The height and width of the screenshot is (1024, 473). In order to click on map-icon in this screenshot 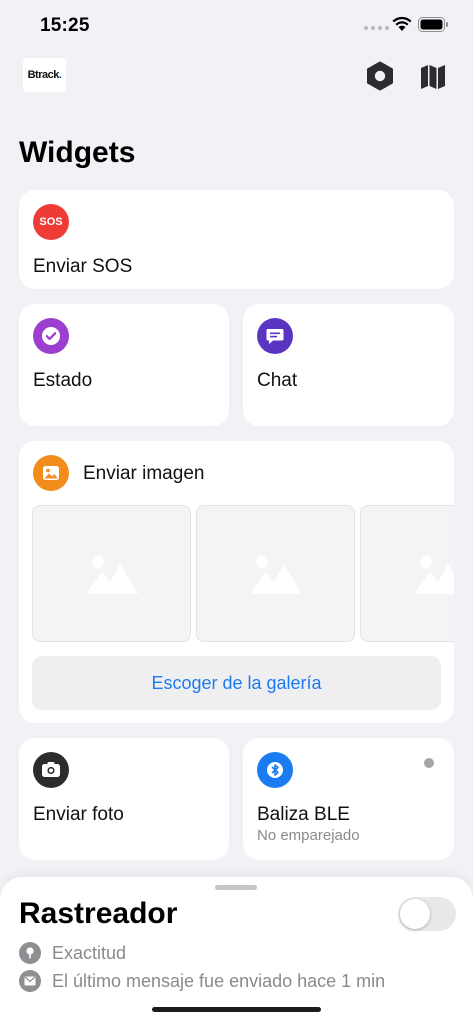, I will do `click(433, 77)`.